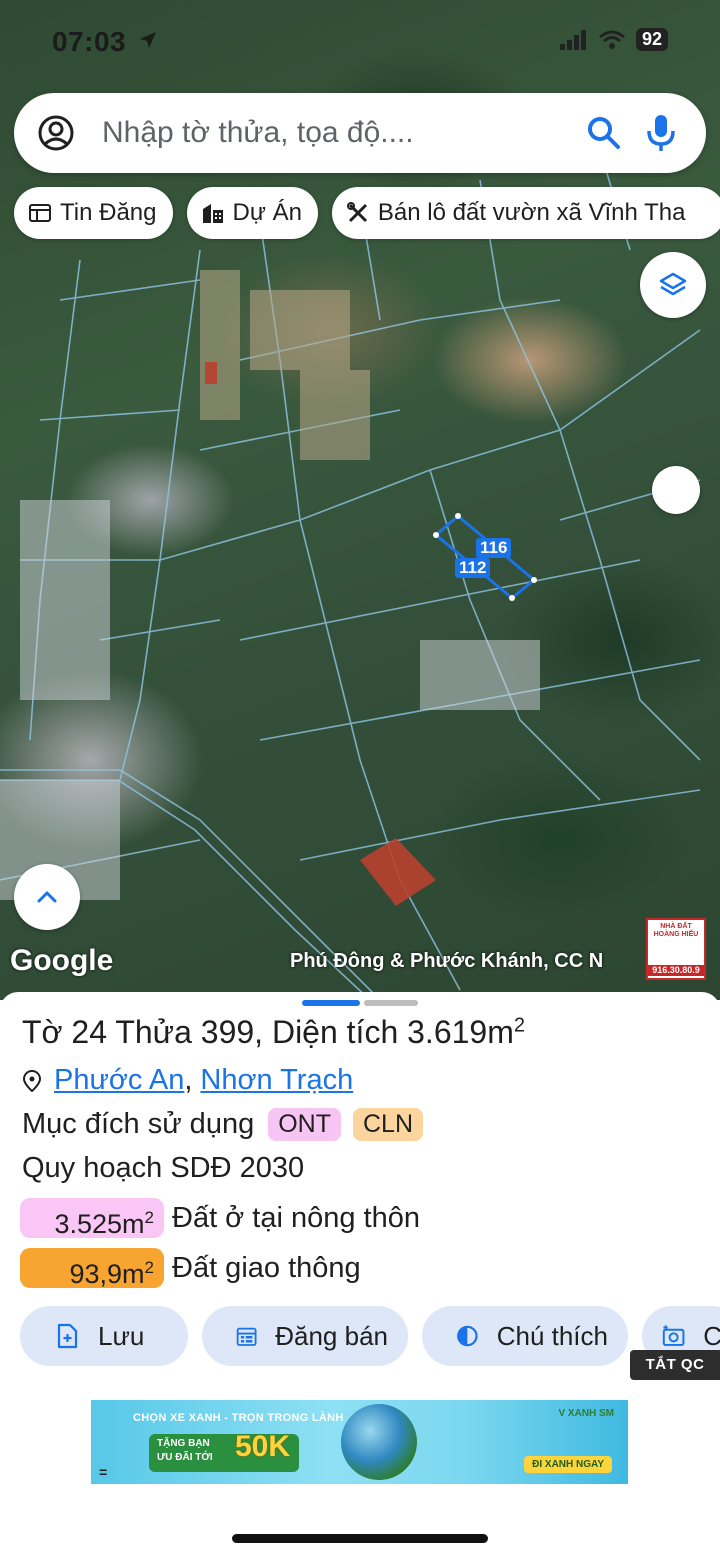 Image resolution: width=720 pixels, height=1557 pixels. I want to click on mic-icon, so click(661, 133).